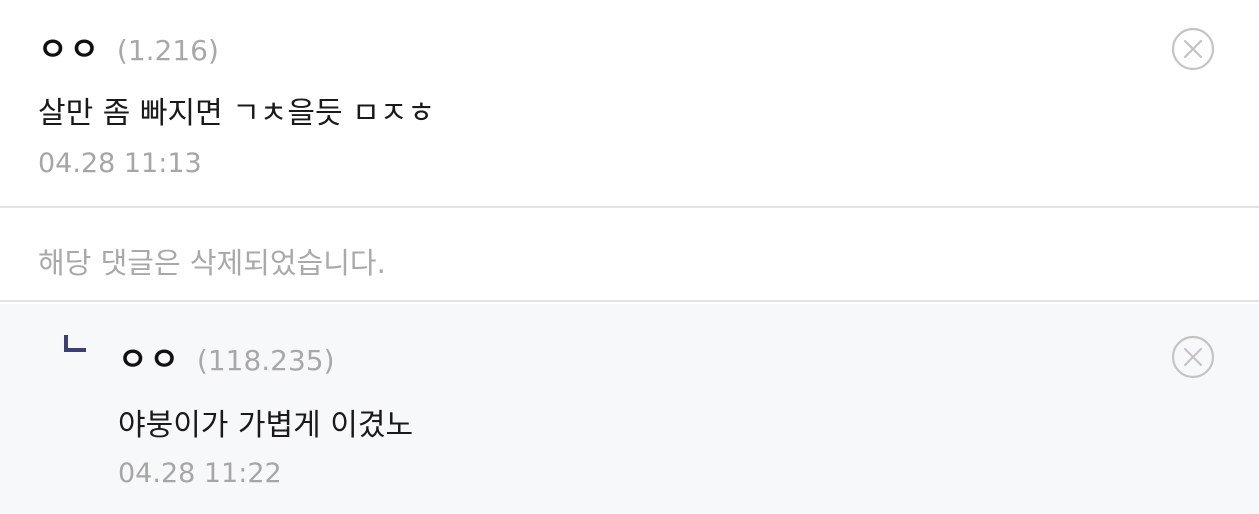 This screenshot has height=514, width=1259. What do you see at coordinates (167, 50) in the screenshot?
I see `comment-ip: (1.216)` at bounding box center [167, 50].